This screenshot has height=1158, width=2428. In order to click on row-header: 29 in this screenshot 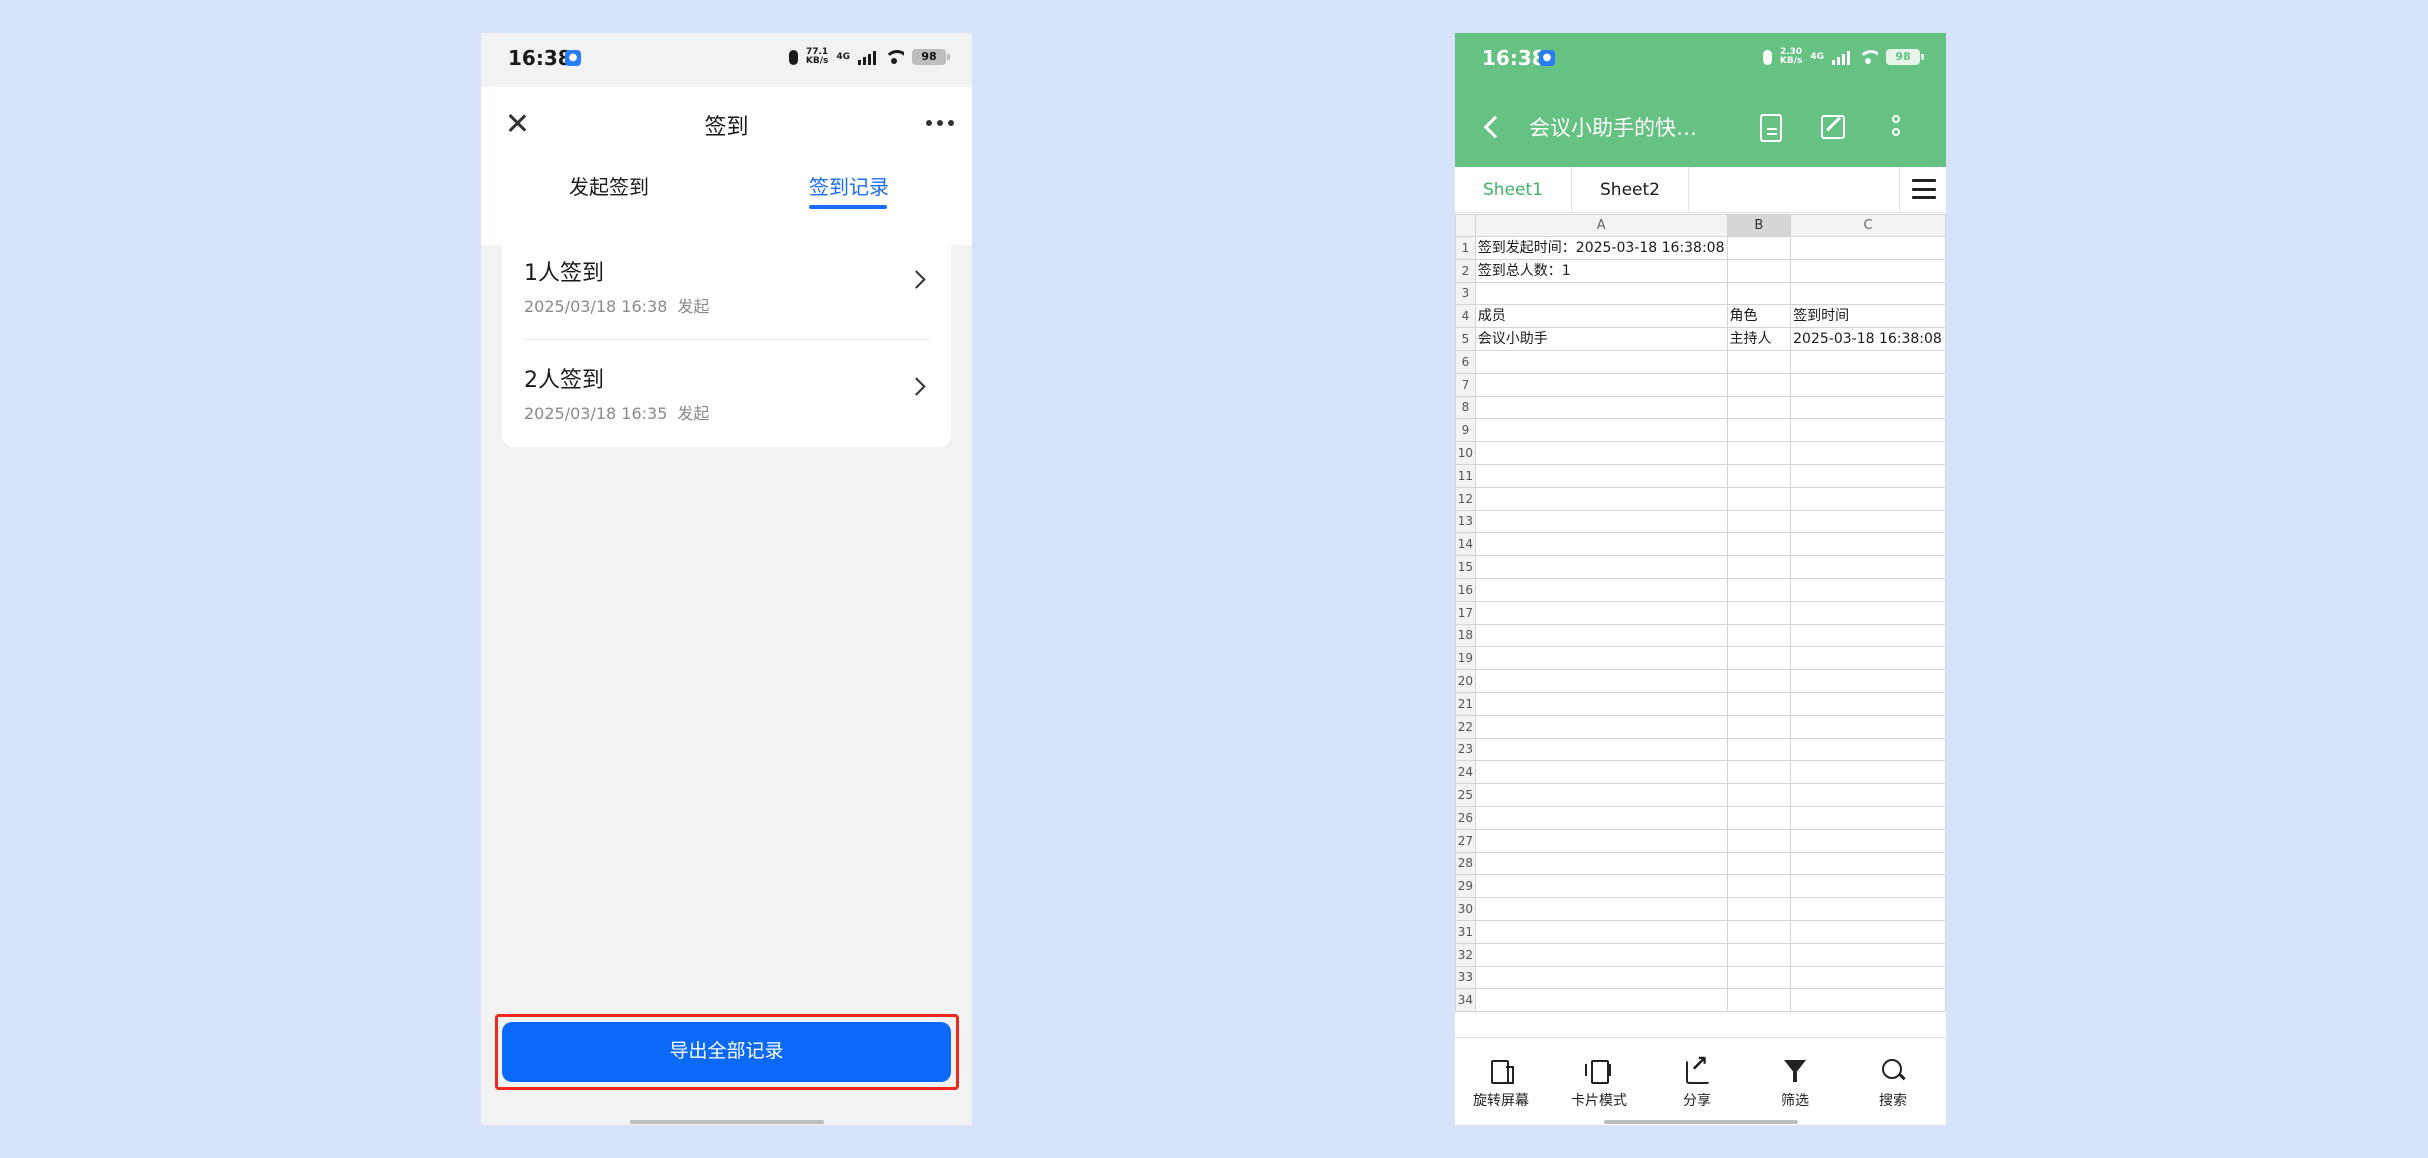, I will do `click(1465, 886)`.